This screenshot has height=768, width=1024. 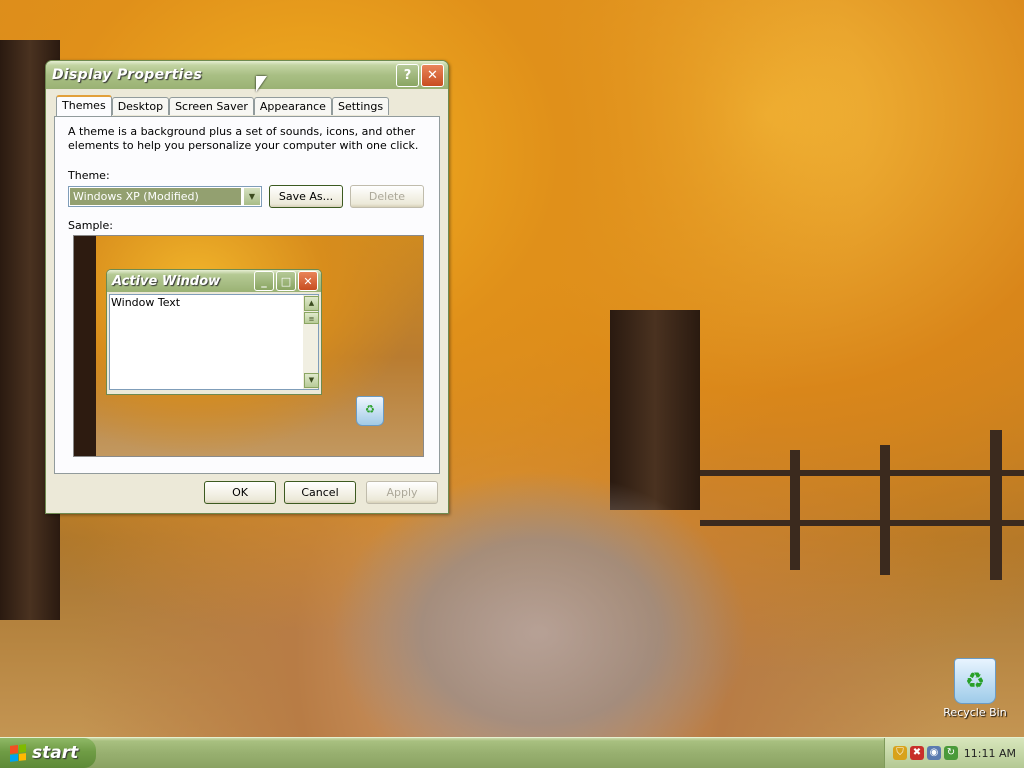 What do you see at coordinates (264, 281) in the screenshot?
I see `minimize-icon: _` at bounding box center [264, 281].